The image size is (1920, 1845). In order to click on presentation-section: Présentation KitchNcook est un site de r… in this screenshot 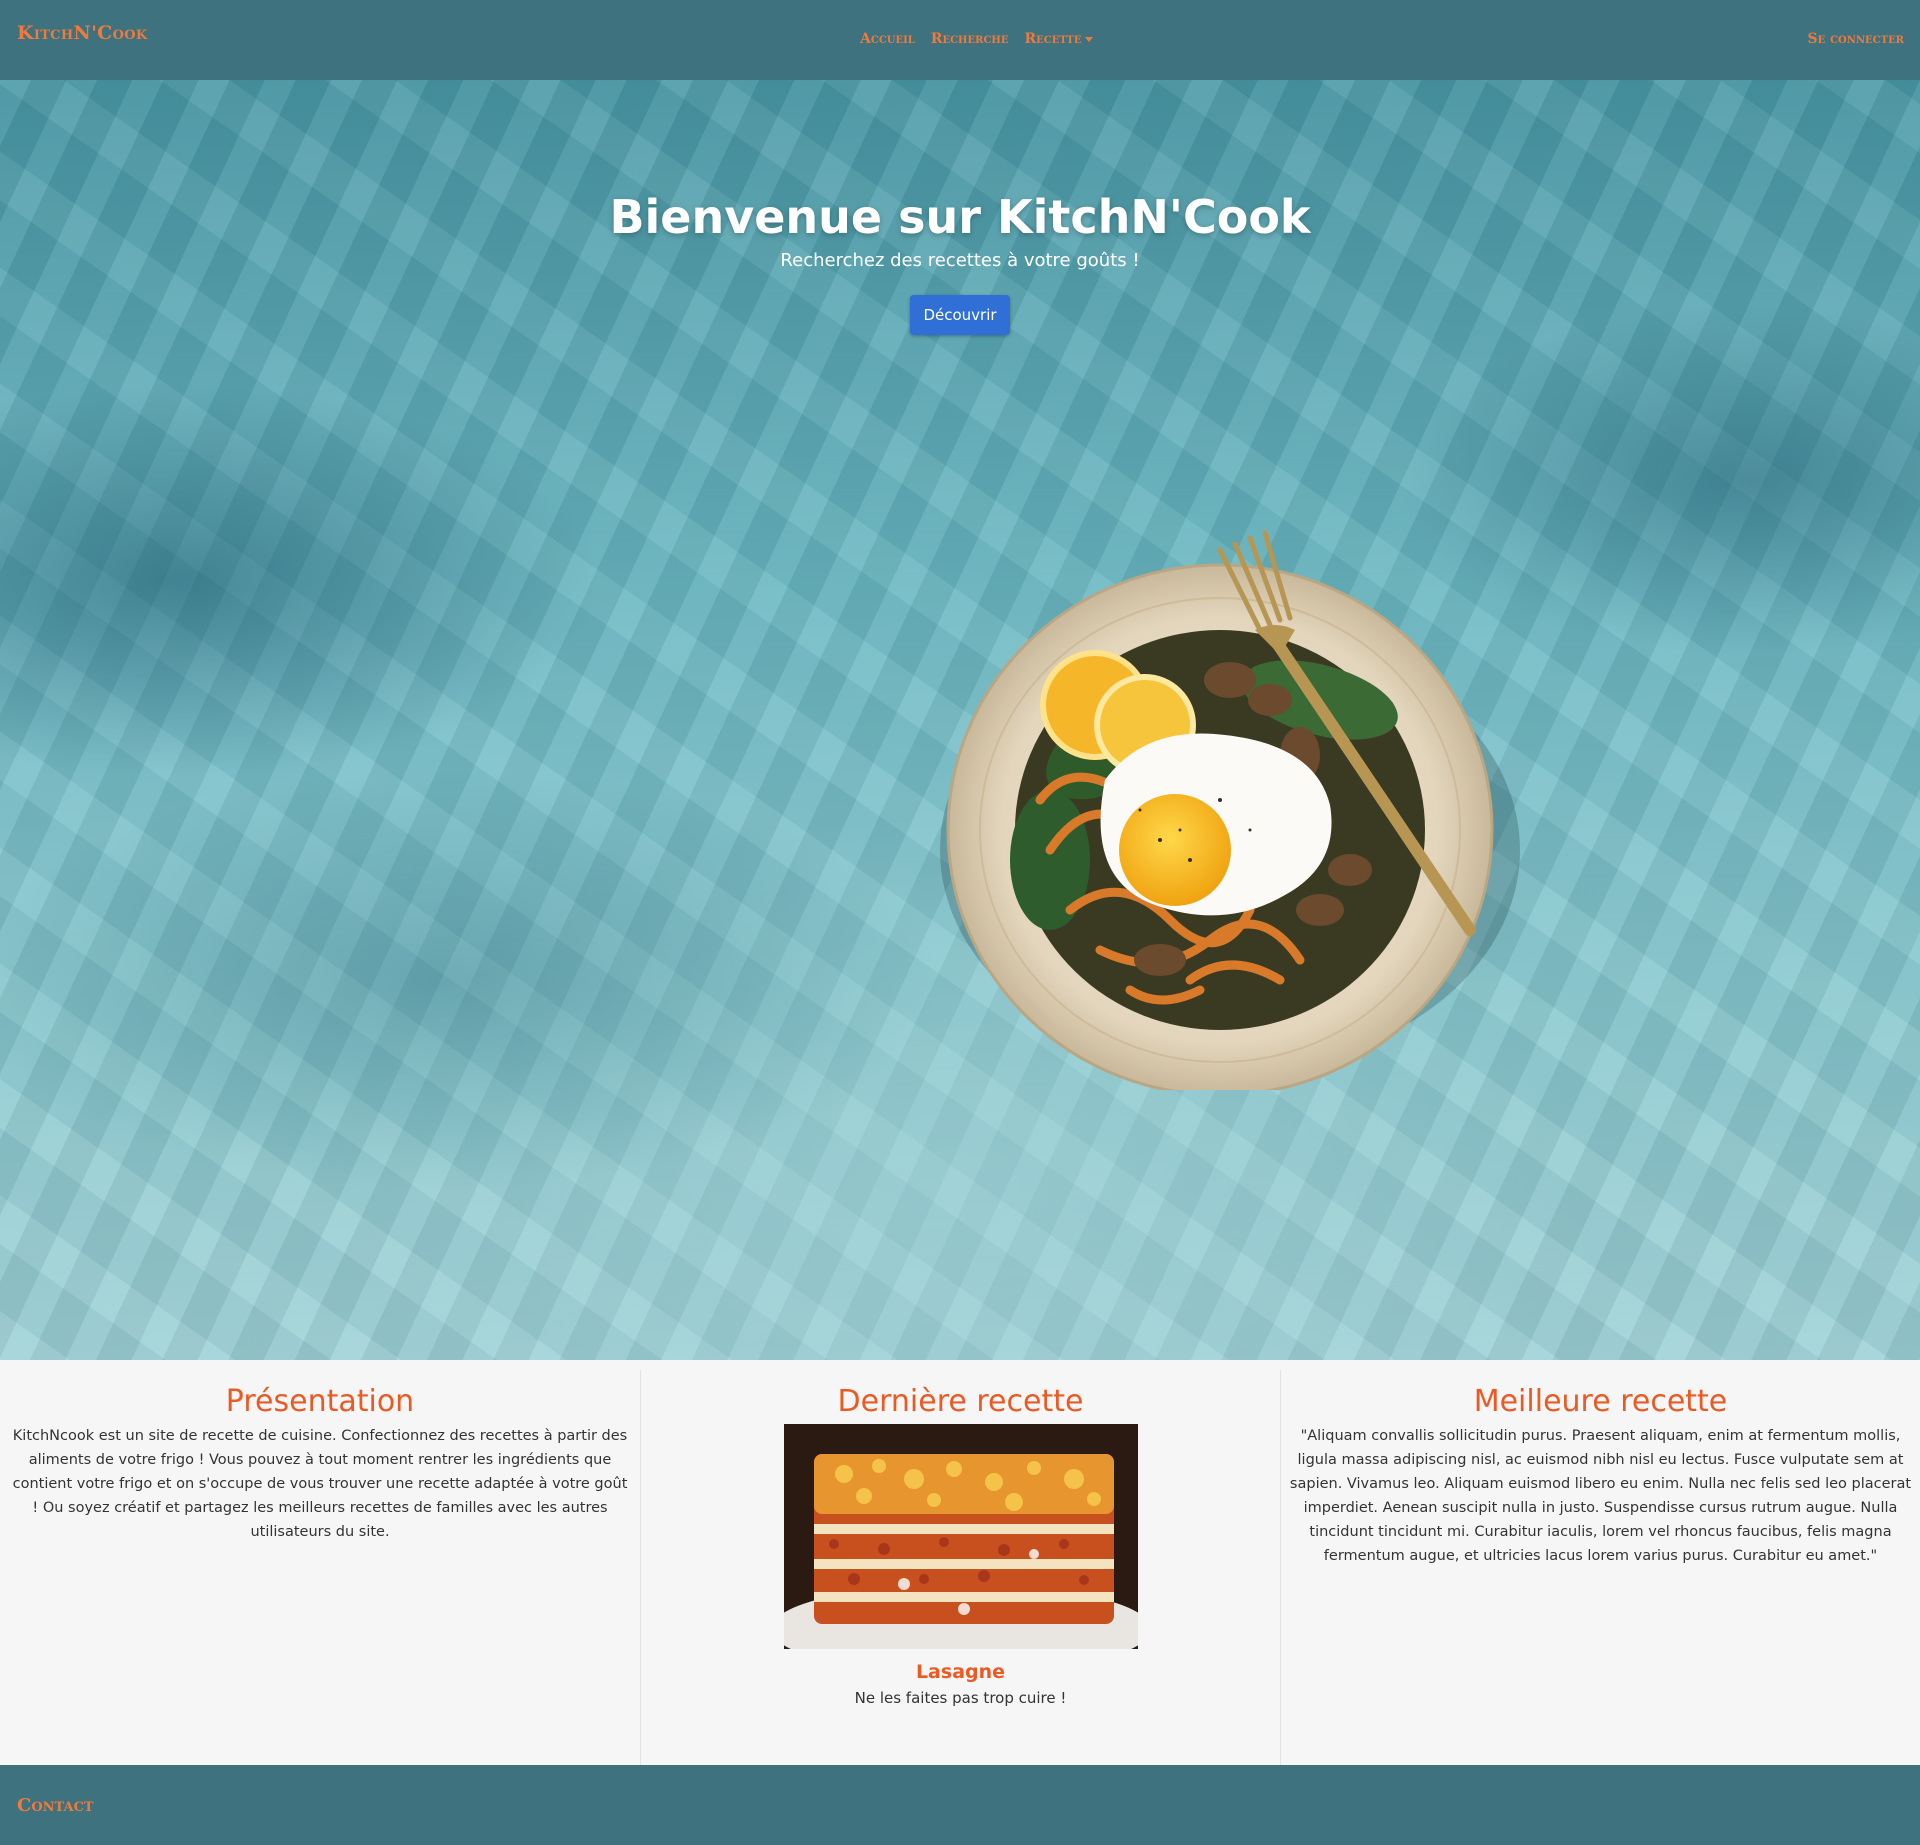, I will do `click(320, 1567)`.